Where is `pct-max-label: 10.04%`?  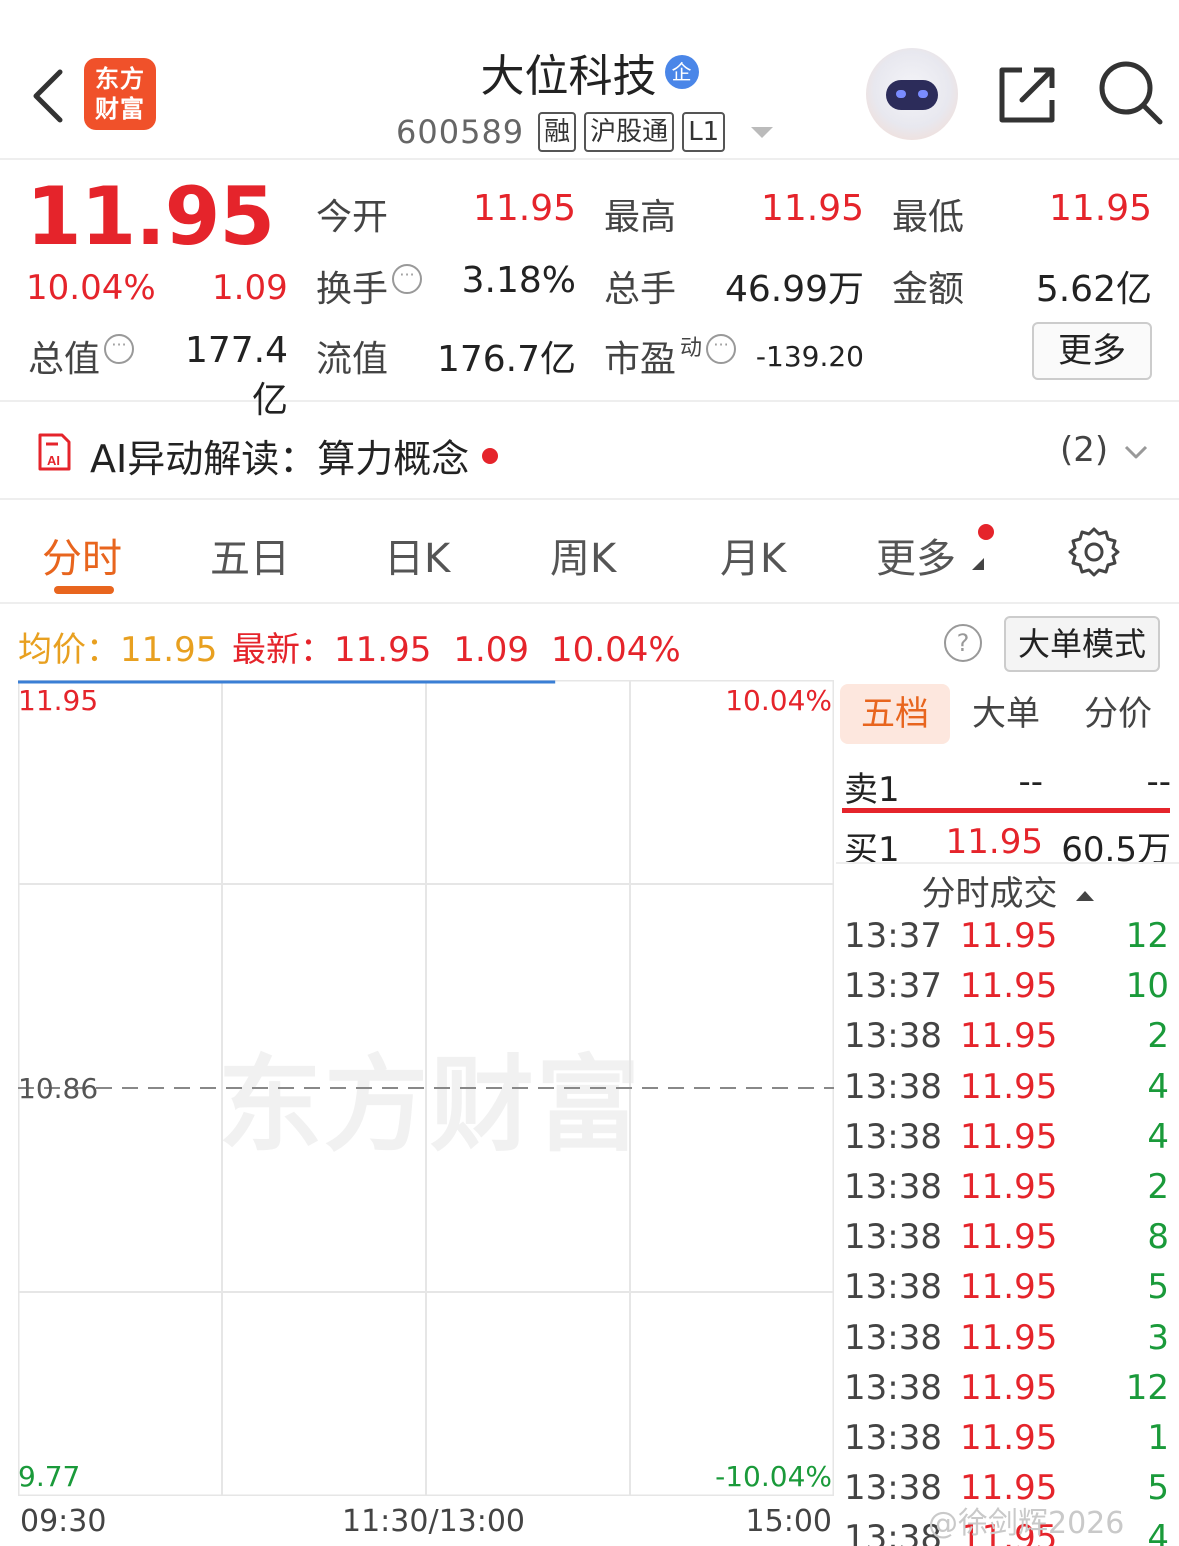 pct-max-label: 10.04% is located at coordinates (778, 700).